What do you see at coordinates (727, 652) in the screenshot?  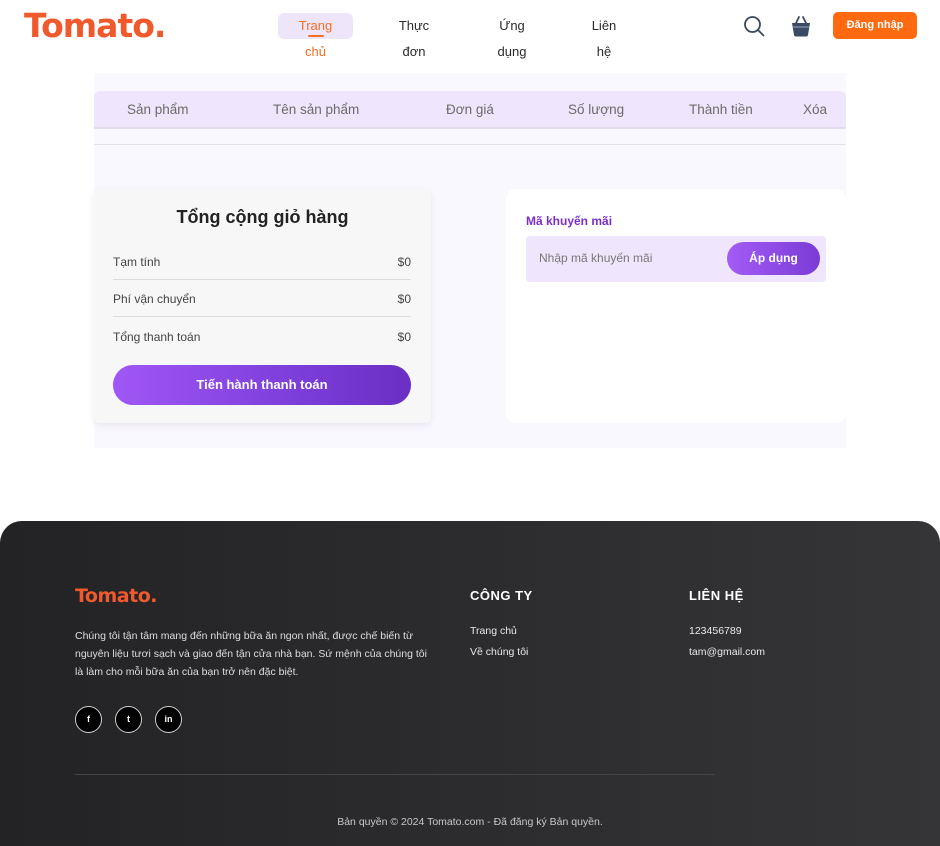 I see `contact-email: tam@gmail.com` at bounding box center [727, 652].